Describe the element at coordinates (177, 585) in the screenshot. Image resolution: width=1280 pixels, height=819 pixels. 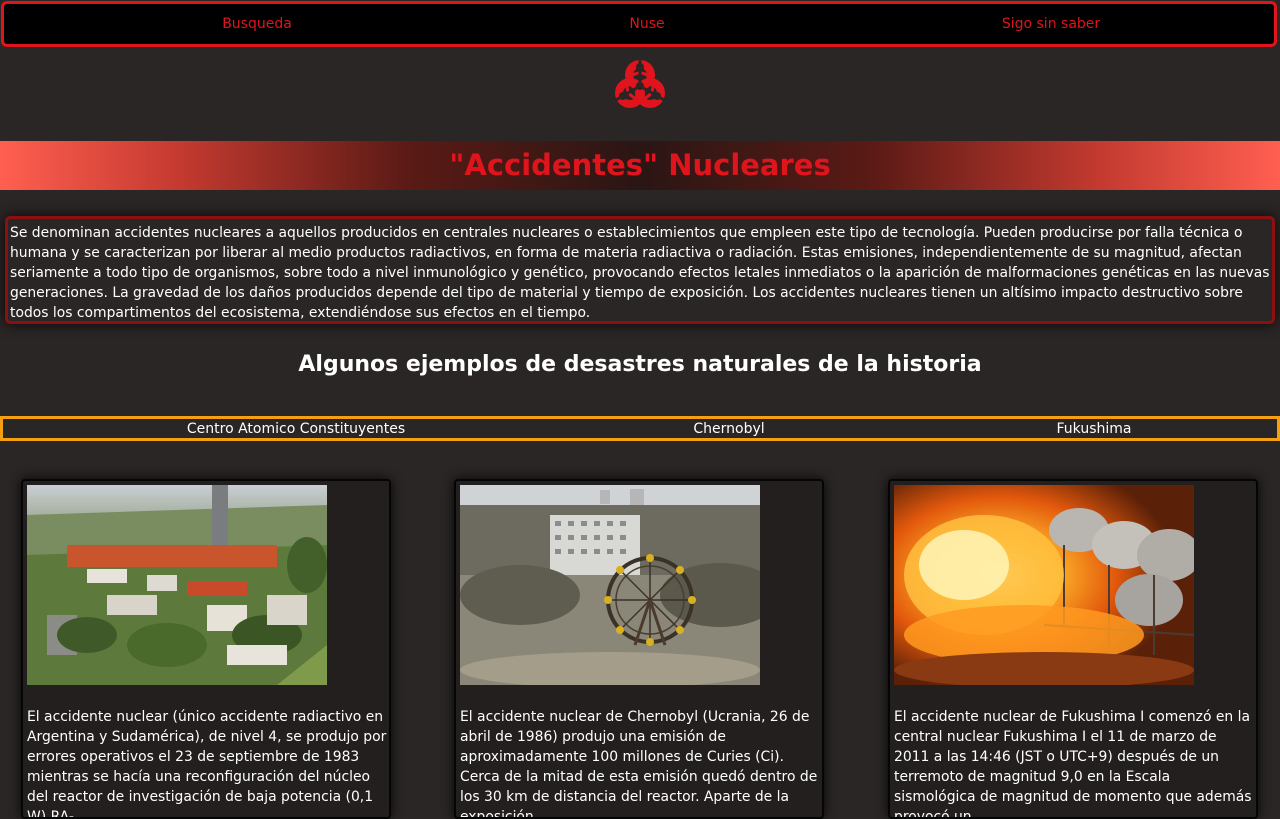
I see `card-image-centro-atomico` at that location.